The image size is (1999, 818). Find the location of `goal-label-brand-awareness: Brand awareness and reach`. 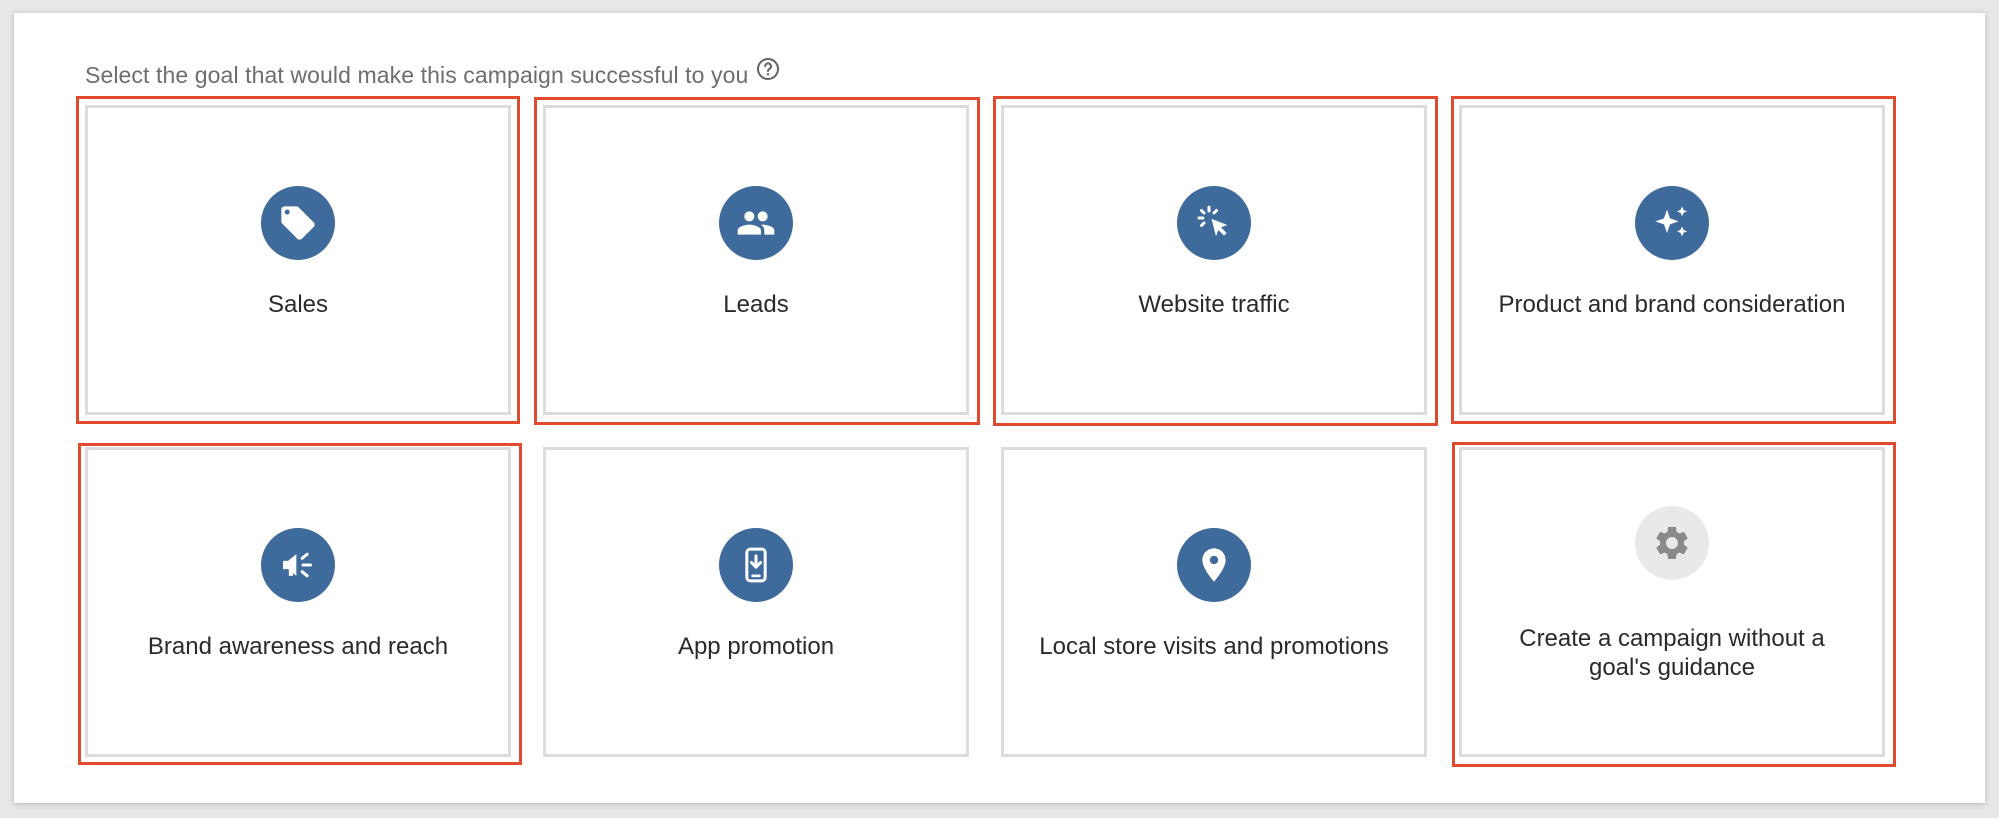

goal-label-brand-awareness: Brand awareness and reach is located at coordinates (298, 646).